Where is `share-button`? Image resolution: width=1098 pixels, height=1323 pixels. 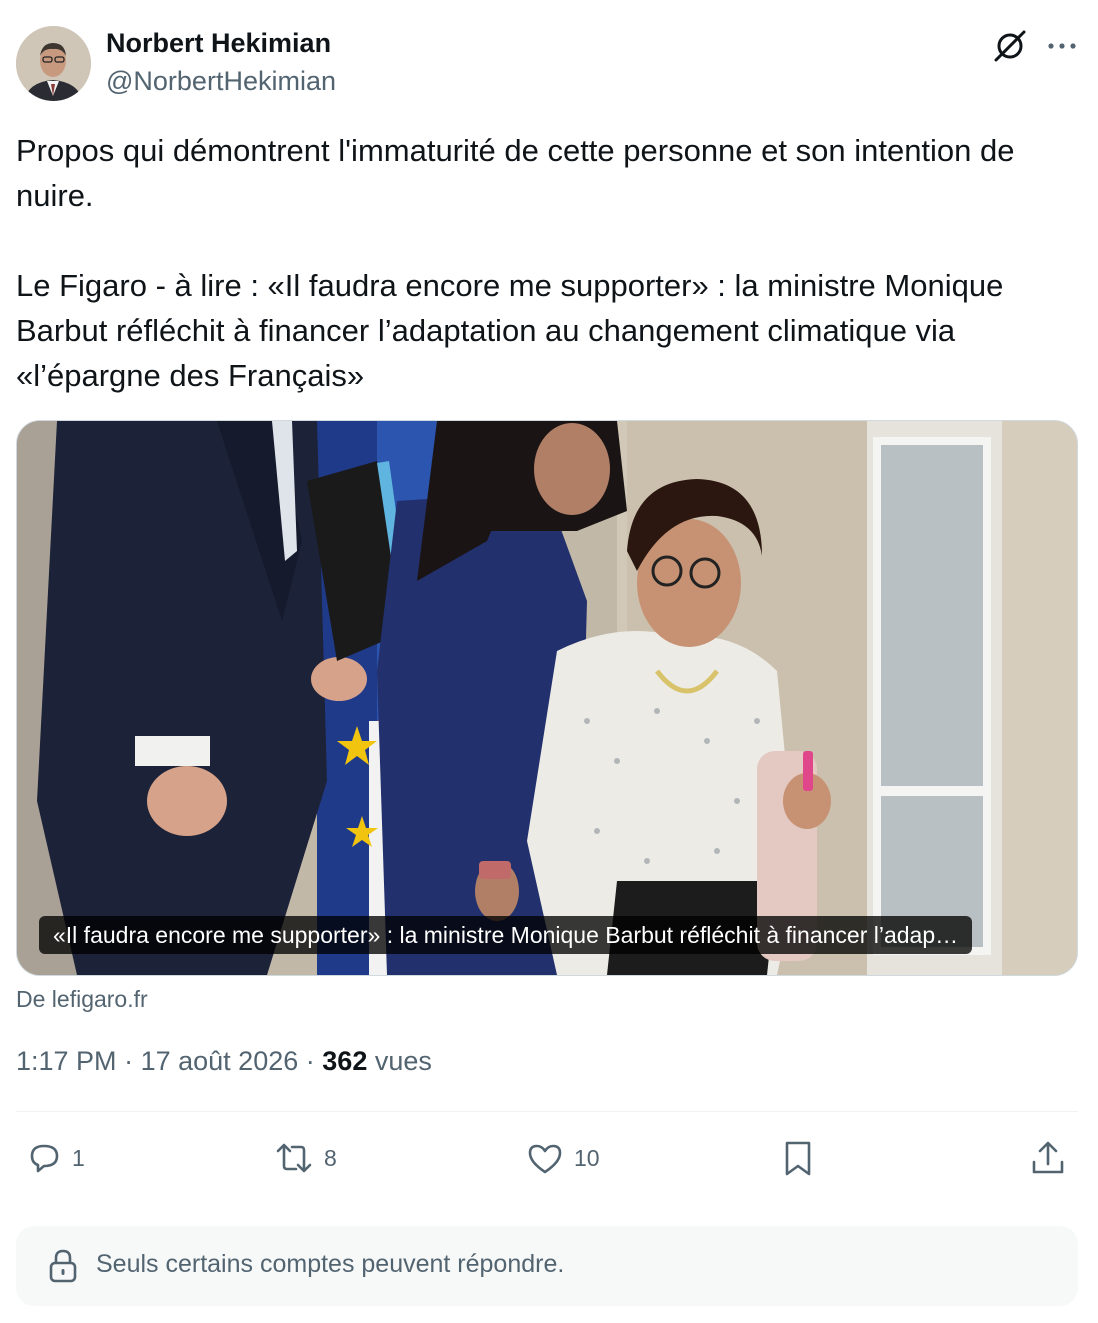
share-button is located at coordinates (1048, 1158).